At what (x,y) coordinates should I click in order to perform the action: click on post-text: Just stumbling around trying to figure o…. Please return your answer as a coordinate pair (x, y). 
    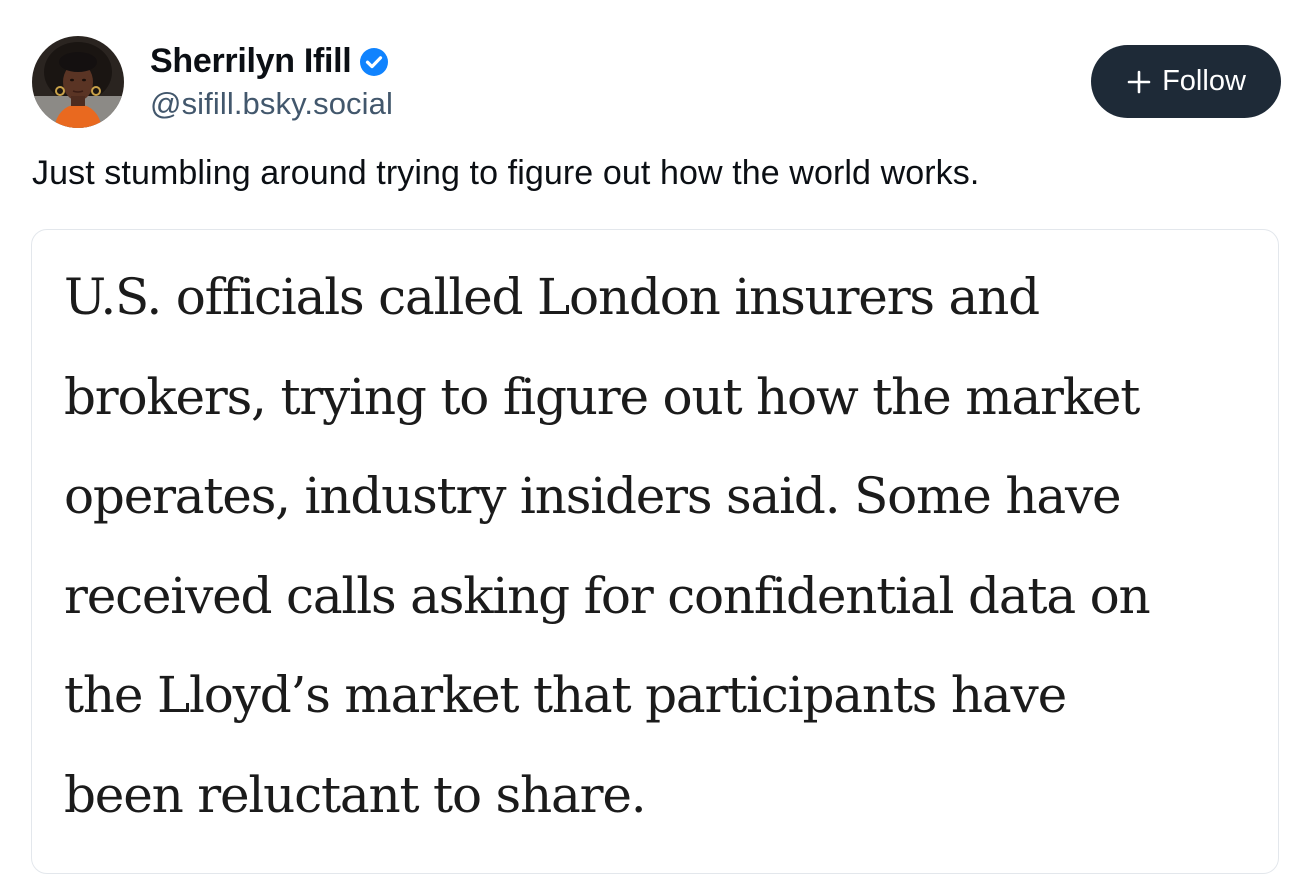
    Looking at the image, I should click on (506, 173).